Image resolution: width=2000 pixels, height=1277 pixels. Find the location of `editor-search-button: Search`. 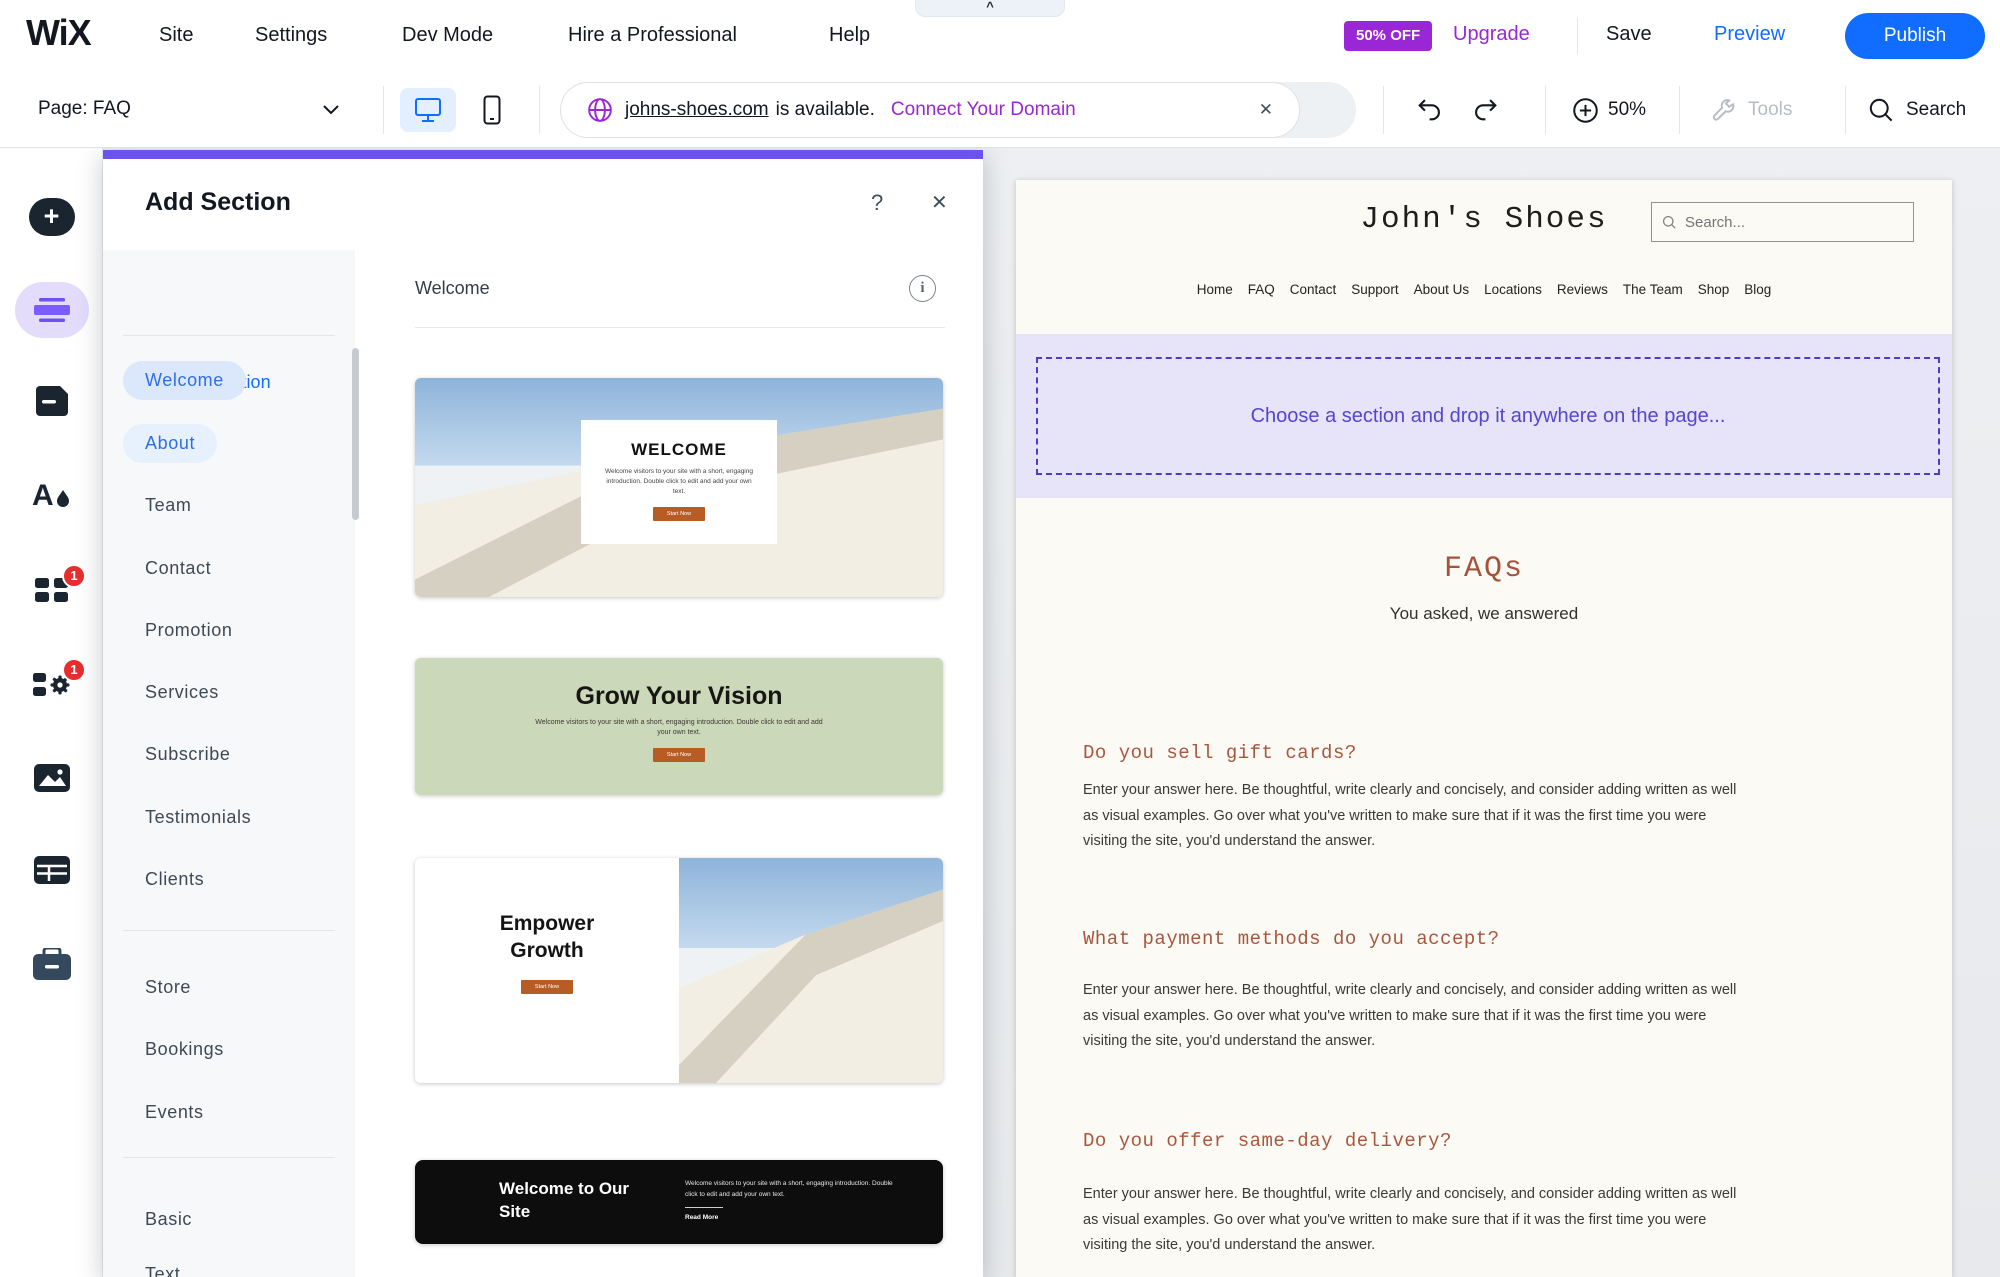

editor-search-button: Search is located at coordinates (1936, 110).